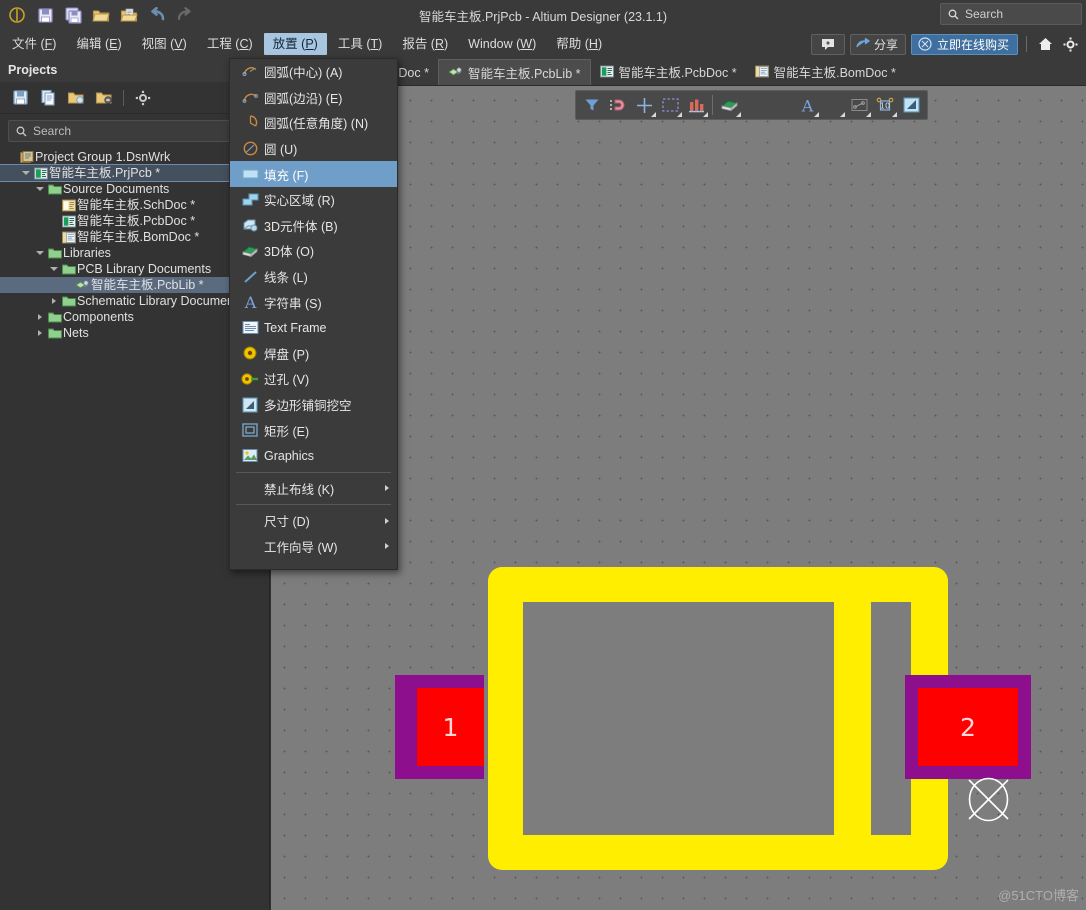 The height and width of the screenshot is (910, 1086). I want to click on place-menu-item: 线条 (L), so click(313, 277).